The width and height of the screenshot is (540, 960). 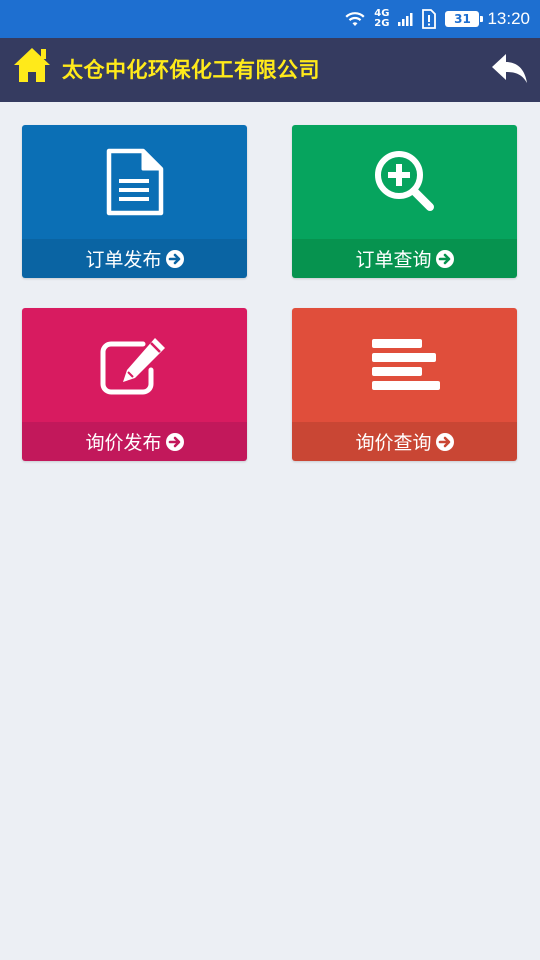 I want to click on status-icons: 4G 2G 31 13:20, so click(x=437, y=19).